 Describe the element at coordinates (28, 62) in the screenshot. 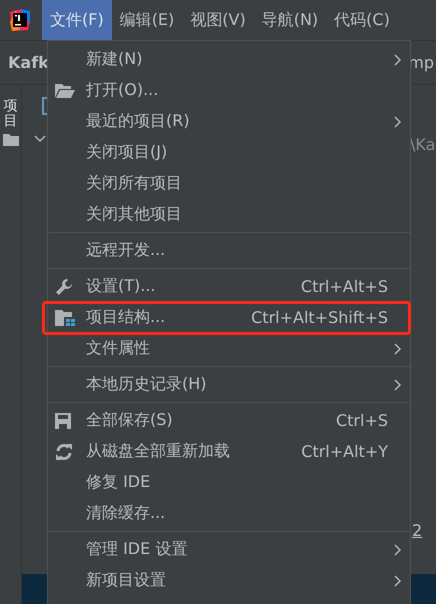

I see `project-title: Kafk` at that location.